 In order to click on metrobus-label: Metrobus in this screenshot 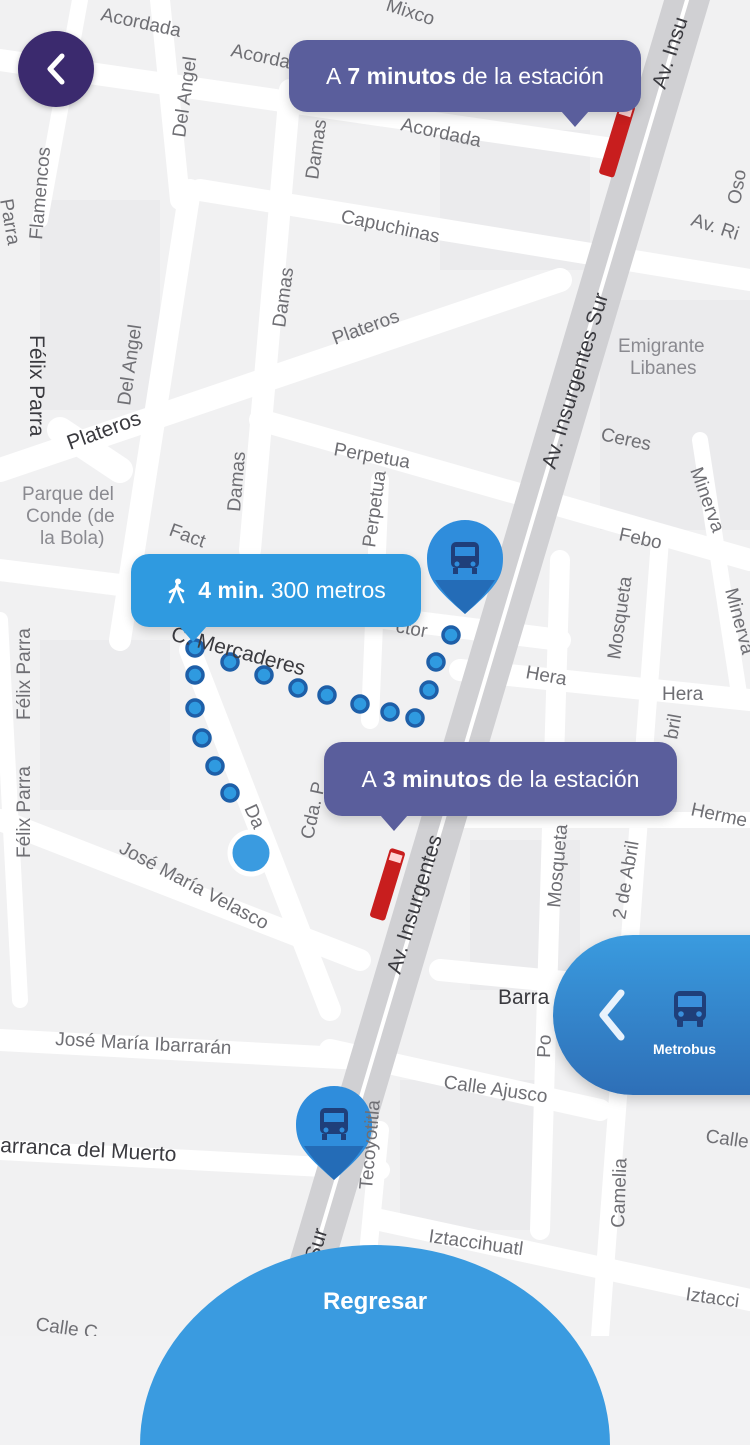, I will do `click(684, 1049)`.